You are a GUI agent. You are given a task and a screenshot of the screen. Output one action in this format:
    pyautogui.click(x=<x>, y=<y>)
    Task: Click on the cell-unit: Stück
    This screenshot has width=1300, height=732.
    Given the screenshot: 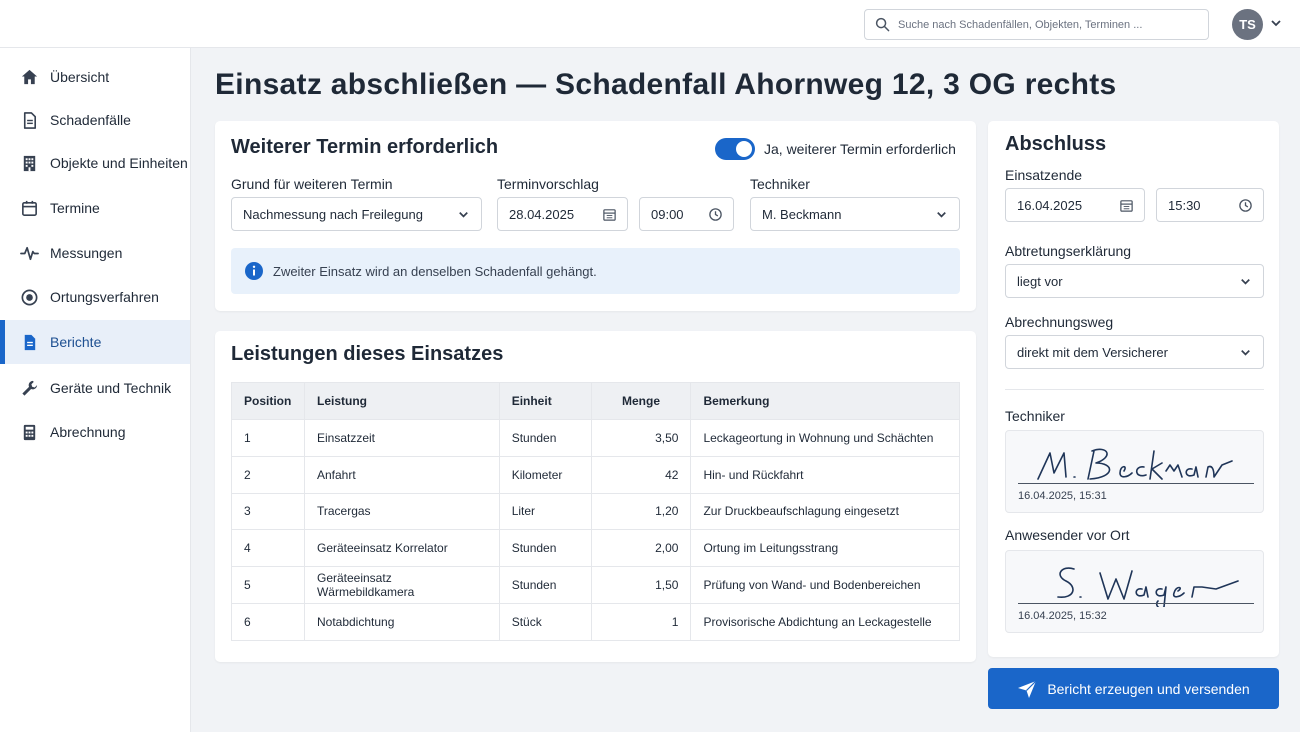 What is the action you would take?
    pyautogui.click(x=545, y=621)
    